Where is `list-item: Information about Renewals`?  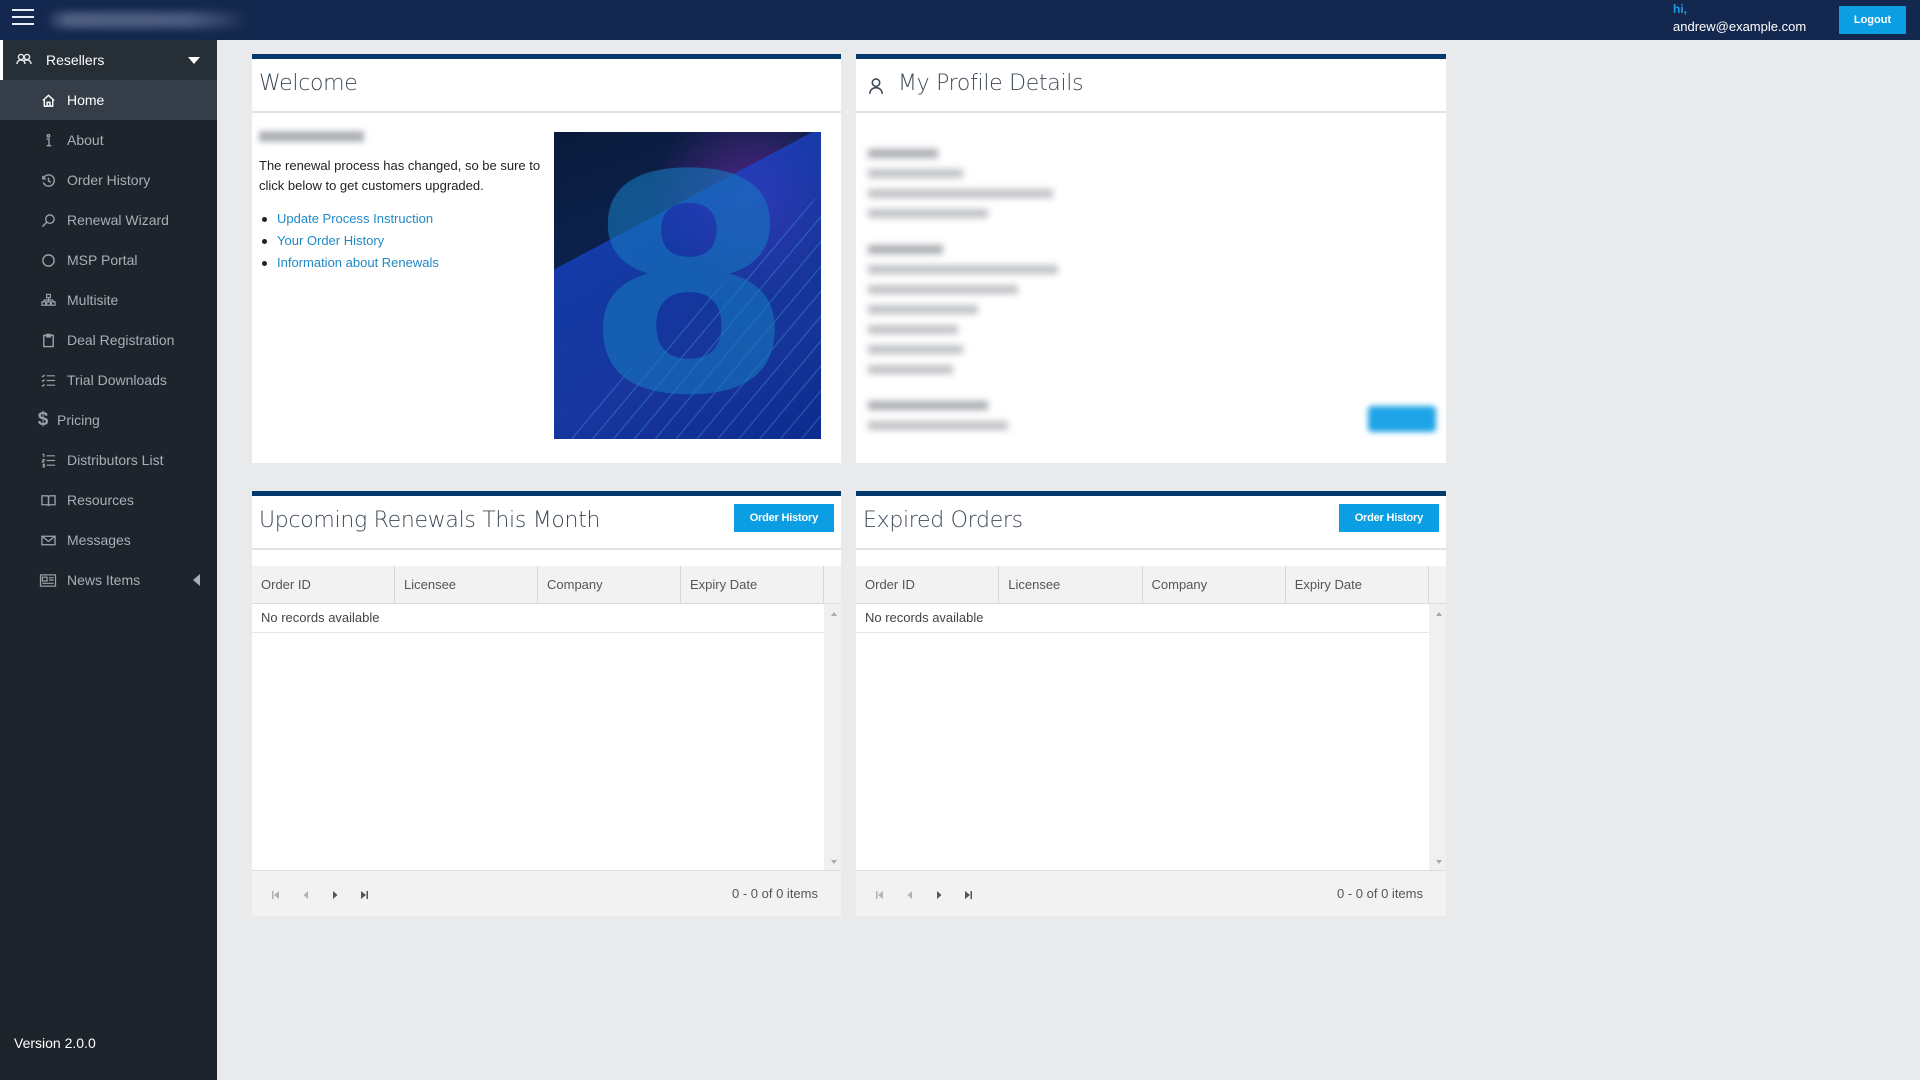 list-item: Information about Renewals is located at coordinates (404, 263).